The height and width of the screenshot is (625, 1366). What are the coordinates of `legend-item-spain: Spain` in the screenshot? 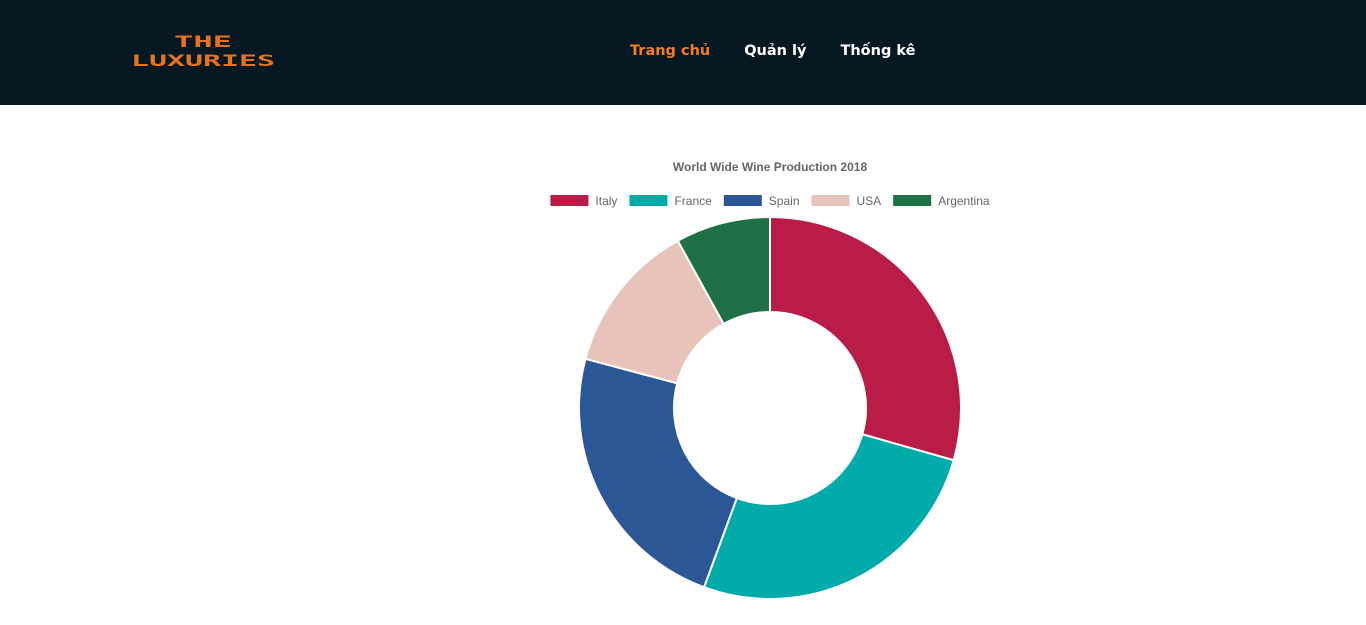 It's located at (761, 201).